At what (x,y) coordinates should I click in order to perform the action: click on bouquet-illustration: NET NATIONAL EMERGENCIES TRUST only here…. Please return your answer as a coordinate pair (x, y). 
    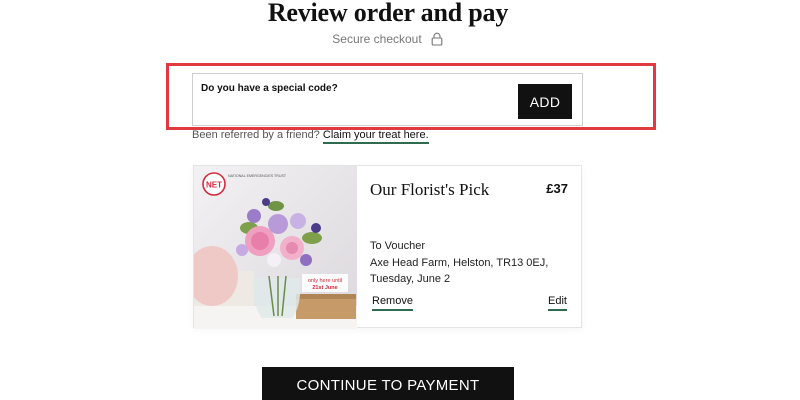
    Looking at the image, I should click on (275, 247).